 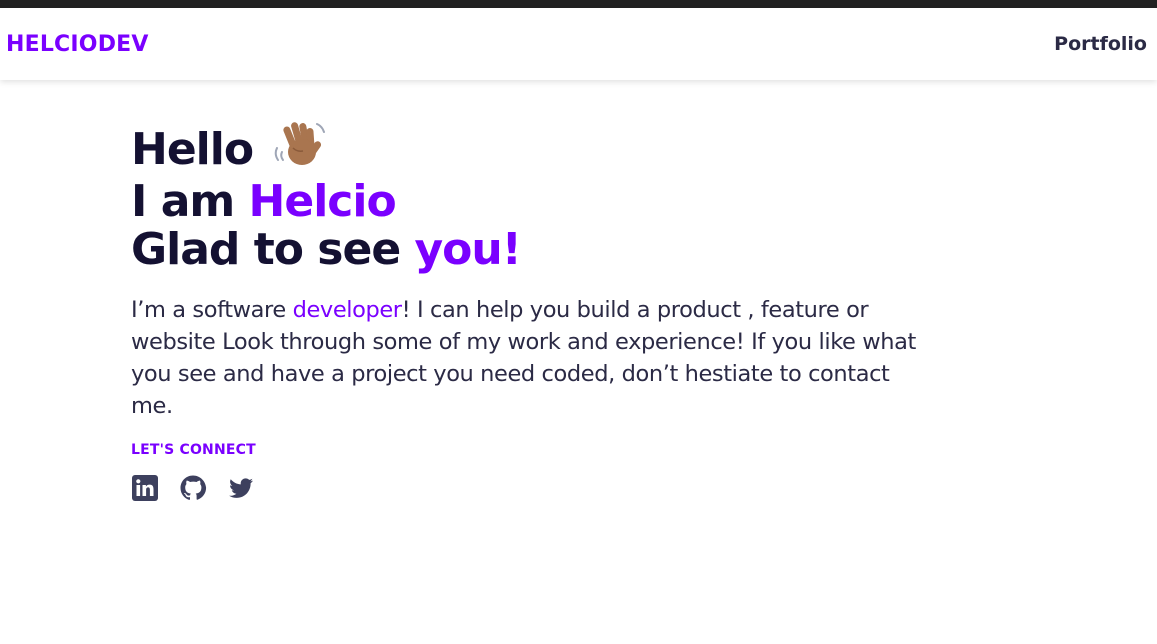 I want to click on brand-logo-link: HELCIODEV, so click(x=77, y=44).